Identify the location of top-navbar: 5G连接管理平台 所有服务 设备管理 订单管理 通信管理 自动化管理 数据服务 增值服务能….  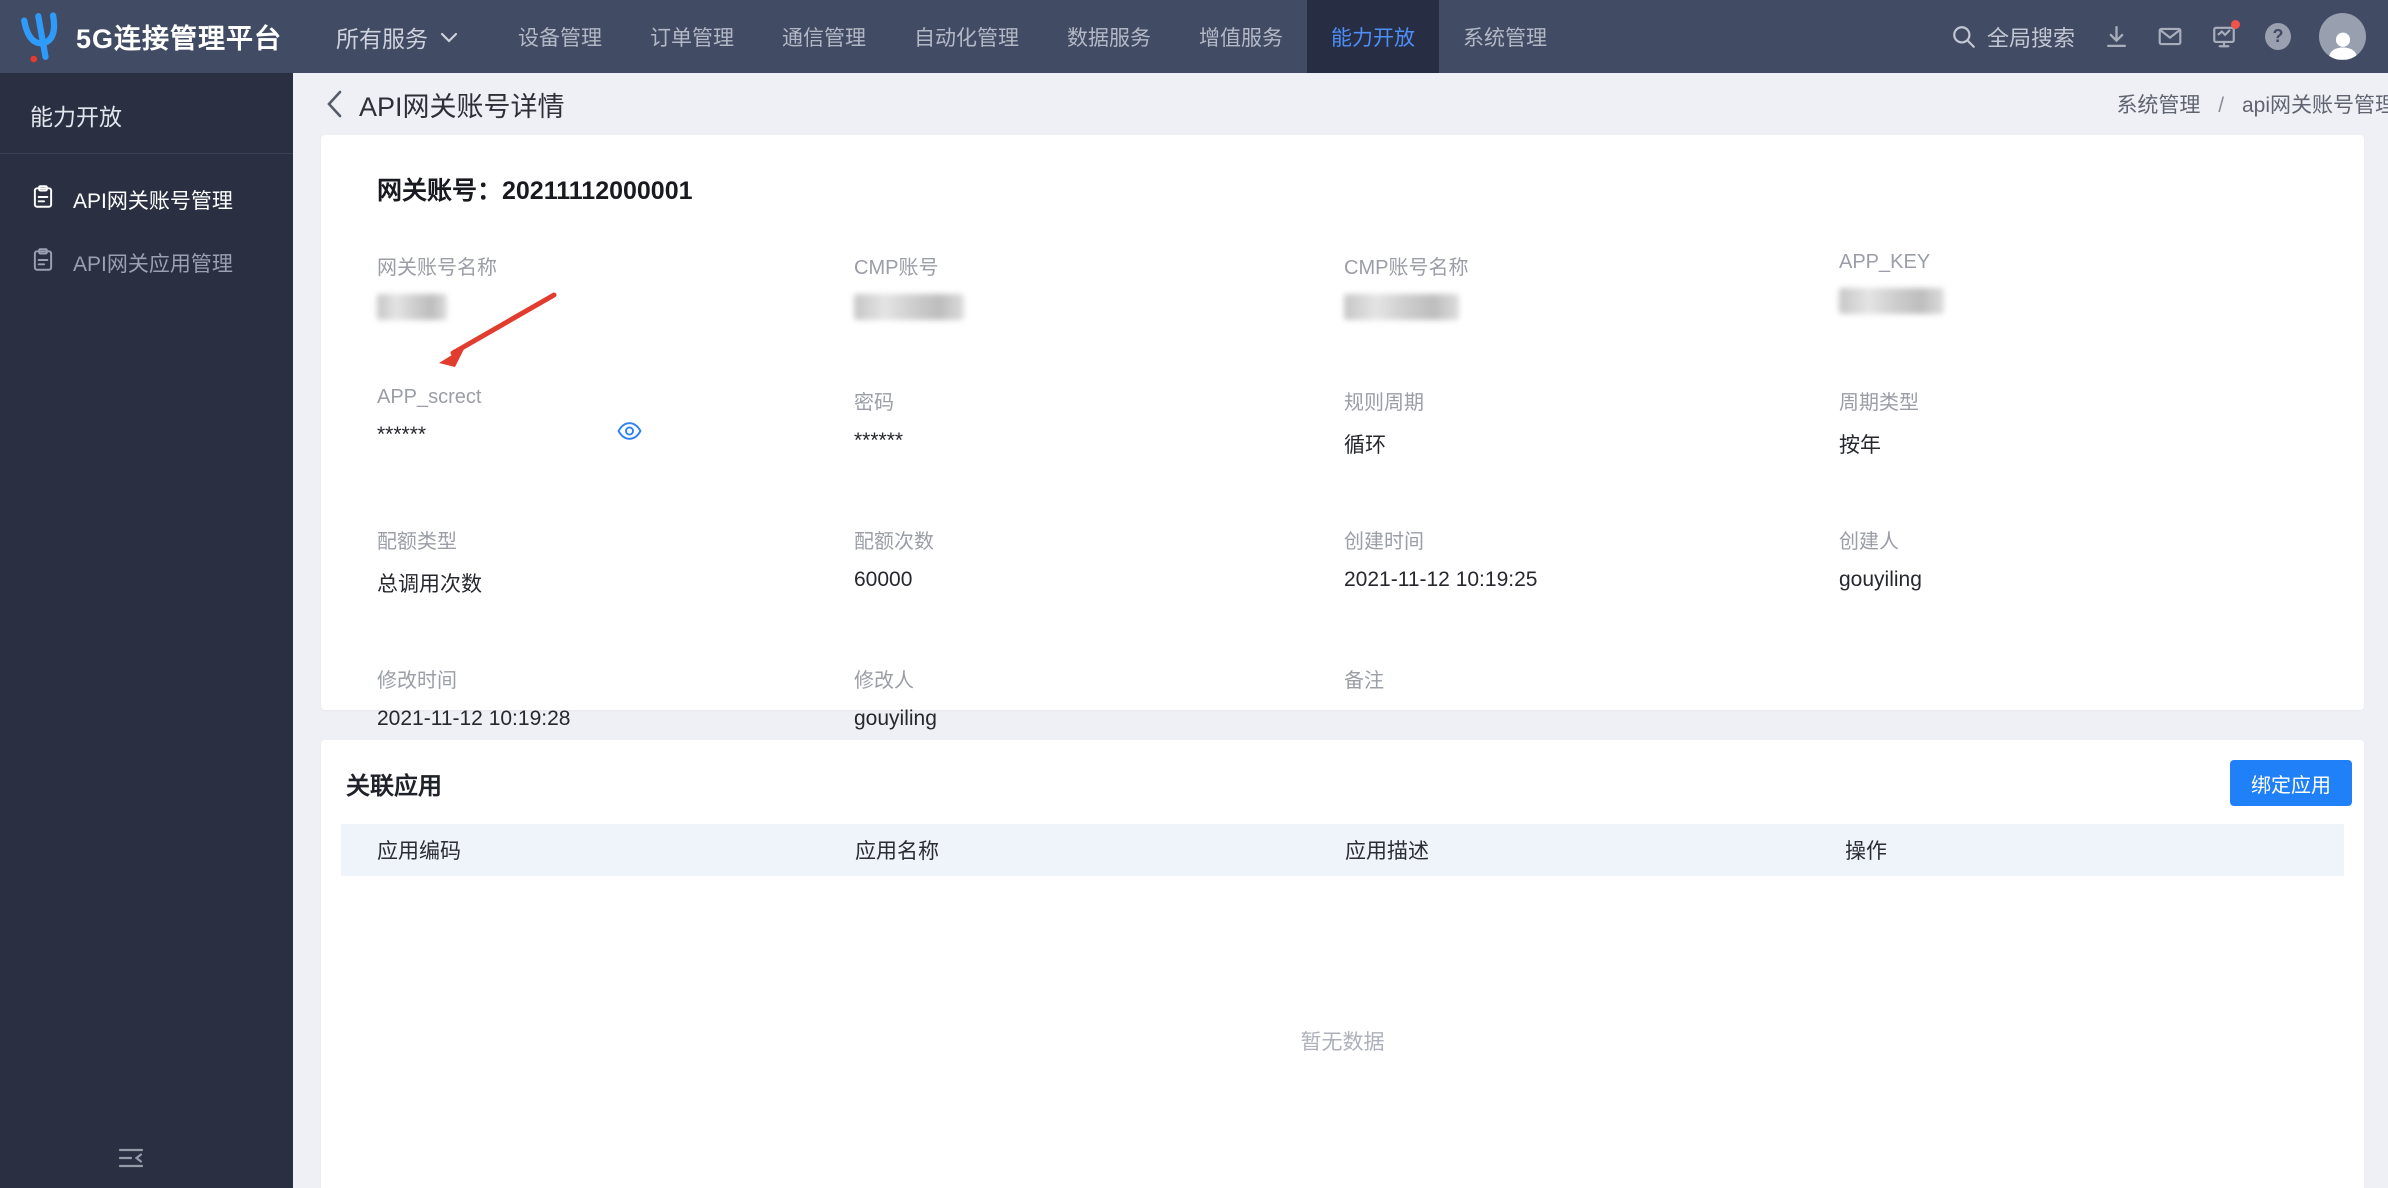
(1194, 36).